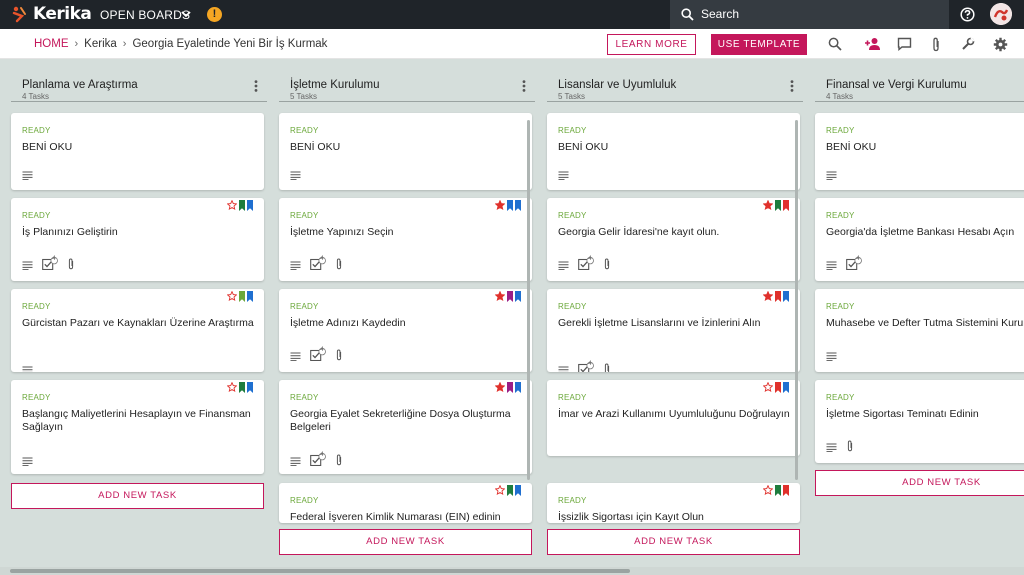 The height and width of the screenshot is (575, 1024). Describe the element at coordinates (139, 85) in the screenshot. I see `column-header: Planlama ve Araştırma 4 Tasks` at that location.